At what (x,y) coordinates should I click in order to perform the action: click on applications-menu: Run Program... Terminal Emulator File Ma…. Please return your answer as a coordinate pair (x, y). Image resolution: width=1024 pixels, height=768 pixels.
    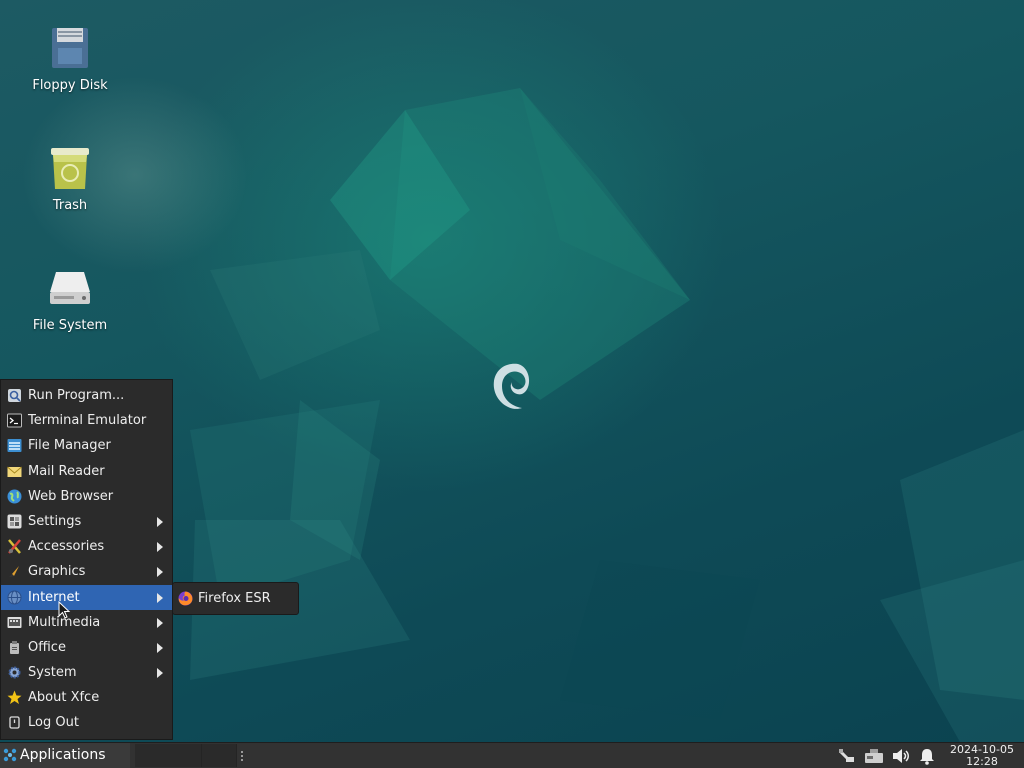
    Looking at the image, I should click on (86, 559).